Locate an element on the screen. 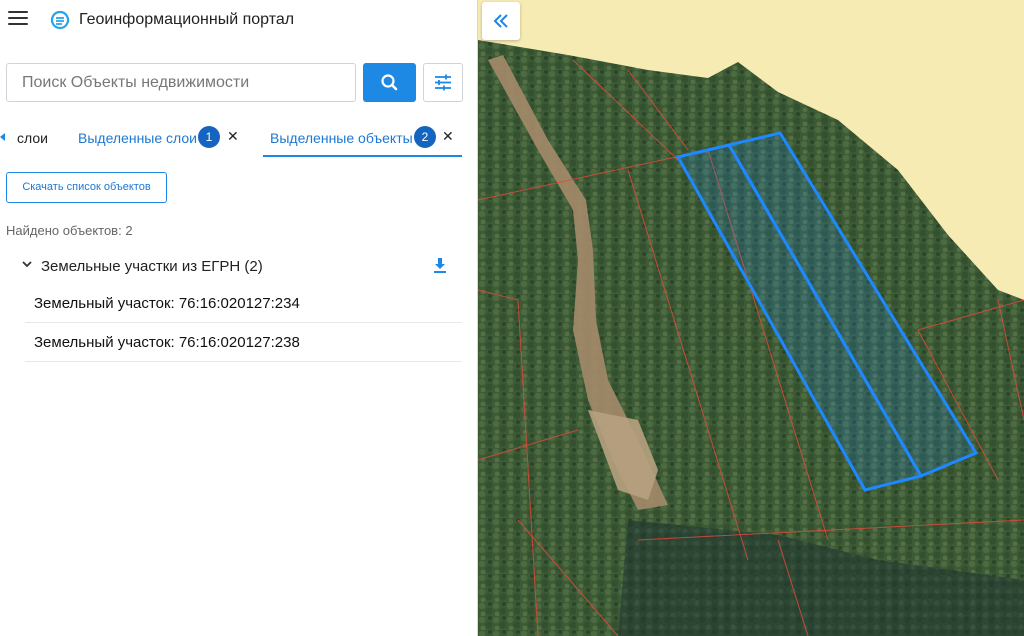 This screenshot has height=636, width=1024. search-icon is located at coordinates (389, 82).